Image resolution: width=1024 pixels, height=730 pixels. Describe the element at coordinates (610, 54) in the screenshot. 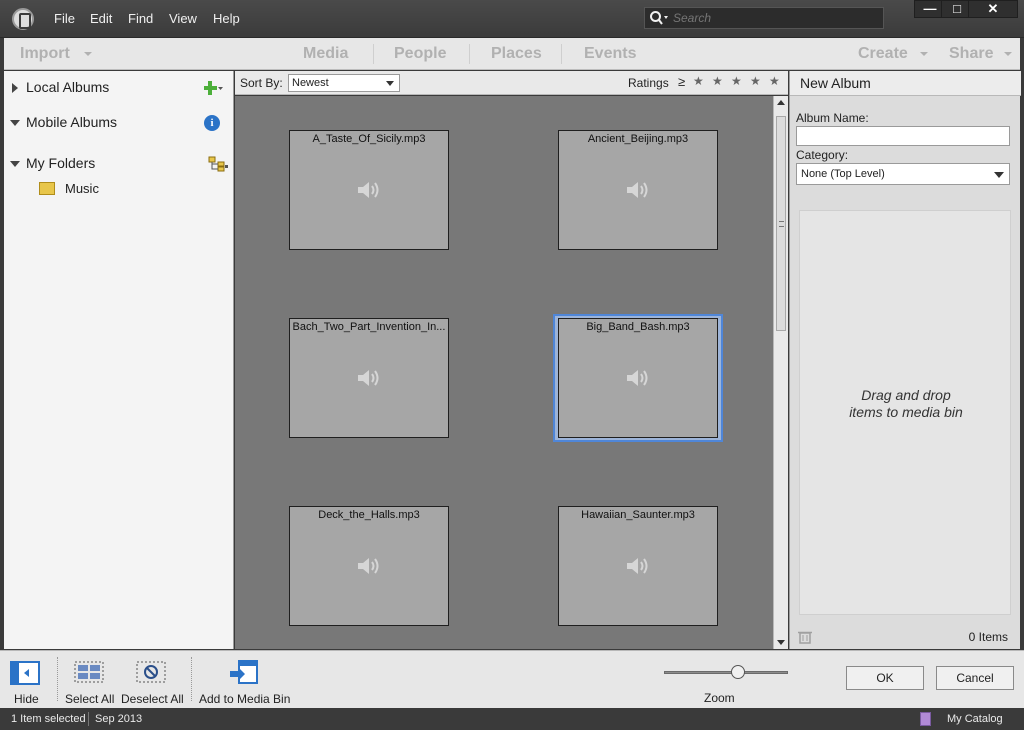

I see `tab-events: Events` at that location.